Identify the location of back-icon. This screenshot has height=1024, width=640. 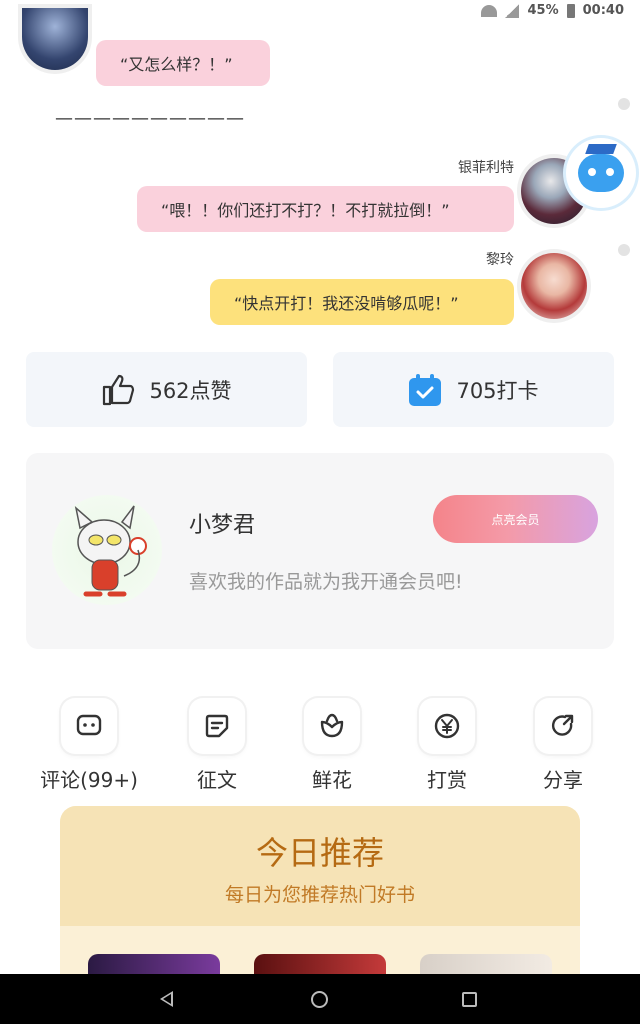
(166, 999).